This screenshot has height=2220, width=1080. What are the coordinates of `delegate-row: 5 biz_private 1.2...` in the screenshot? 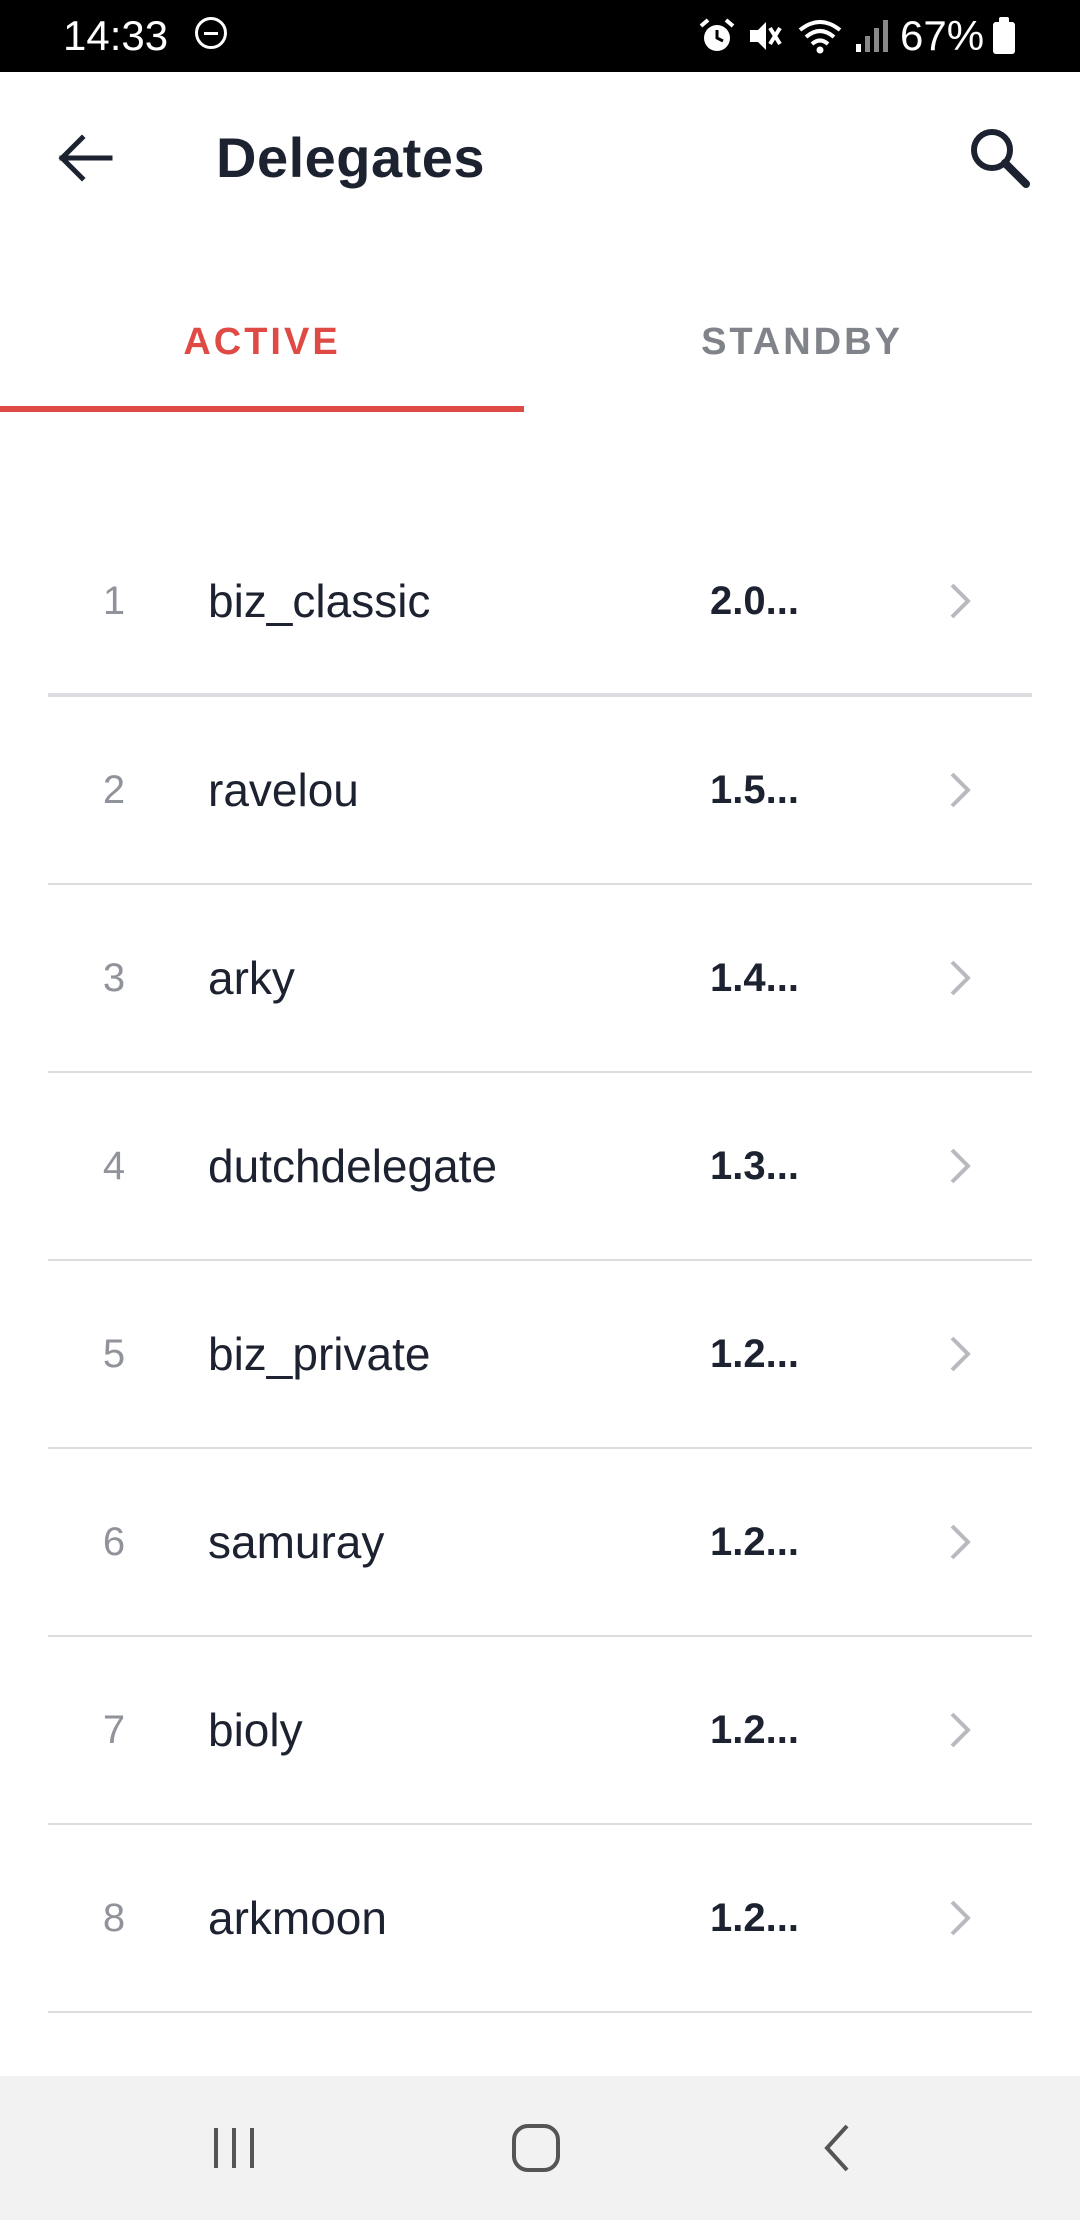 It's located at (540, 1355).